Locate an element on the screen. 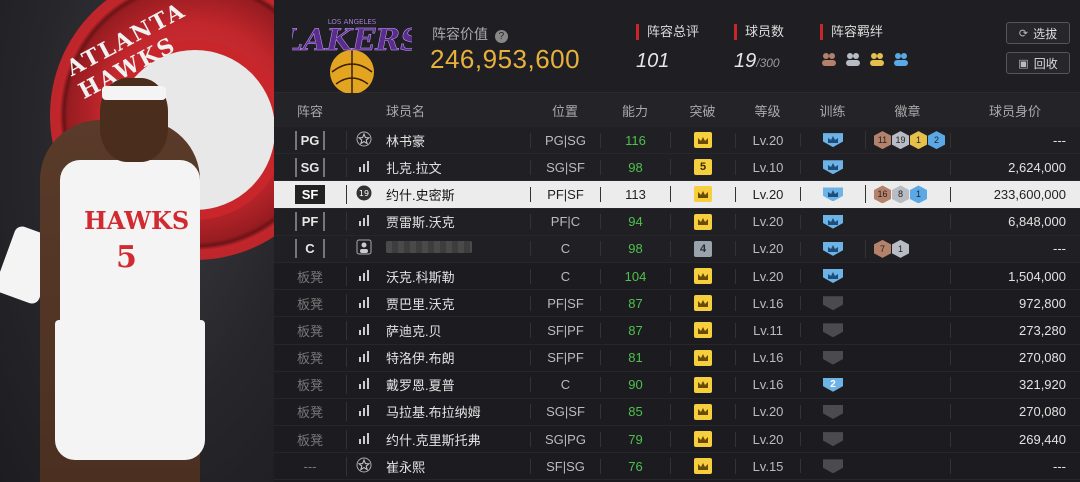 The width and height of the screenshot is (1080, 482). breakthrough-level: 4 is located at coordinates (703, 248).